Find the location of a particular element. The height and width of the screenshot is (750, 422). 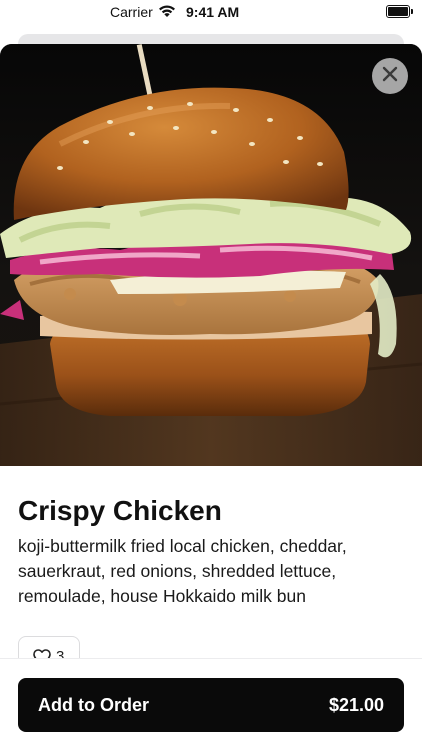

add-to-order-label: Add to Order is located at coordinates (93, 705).